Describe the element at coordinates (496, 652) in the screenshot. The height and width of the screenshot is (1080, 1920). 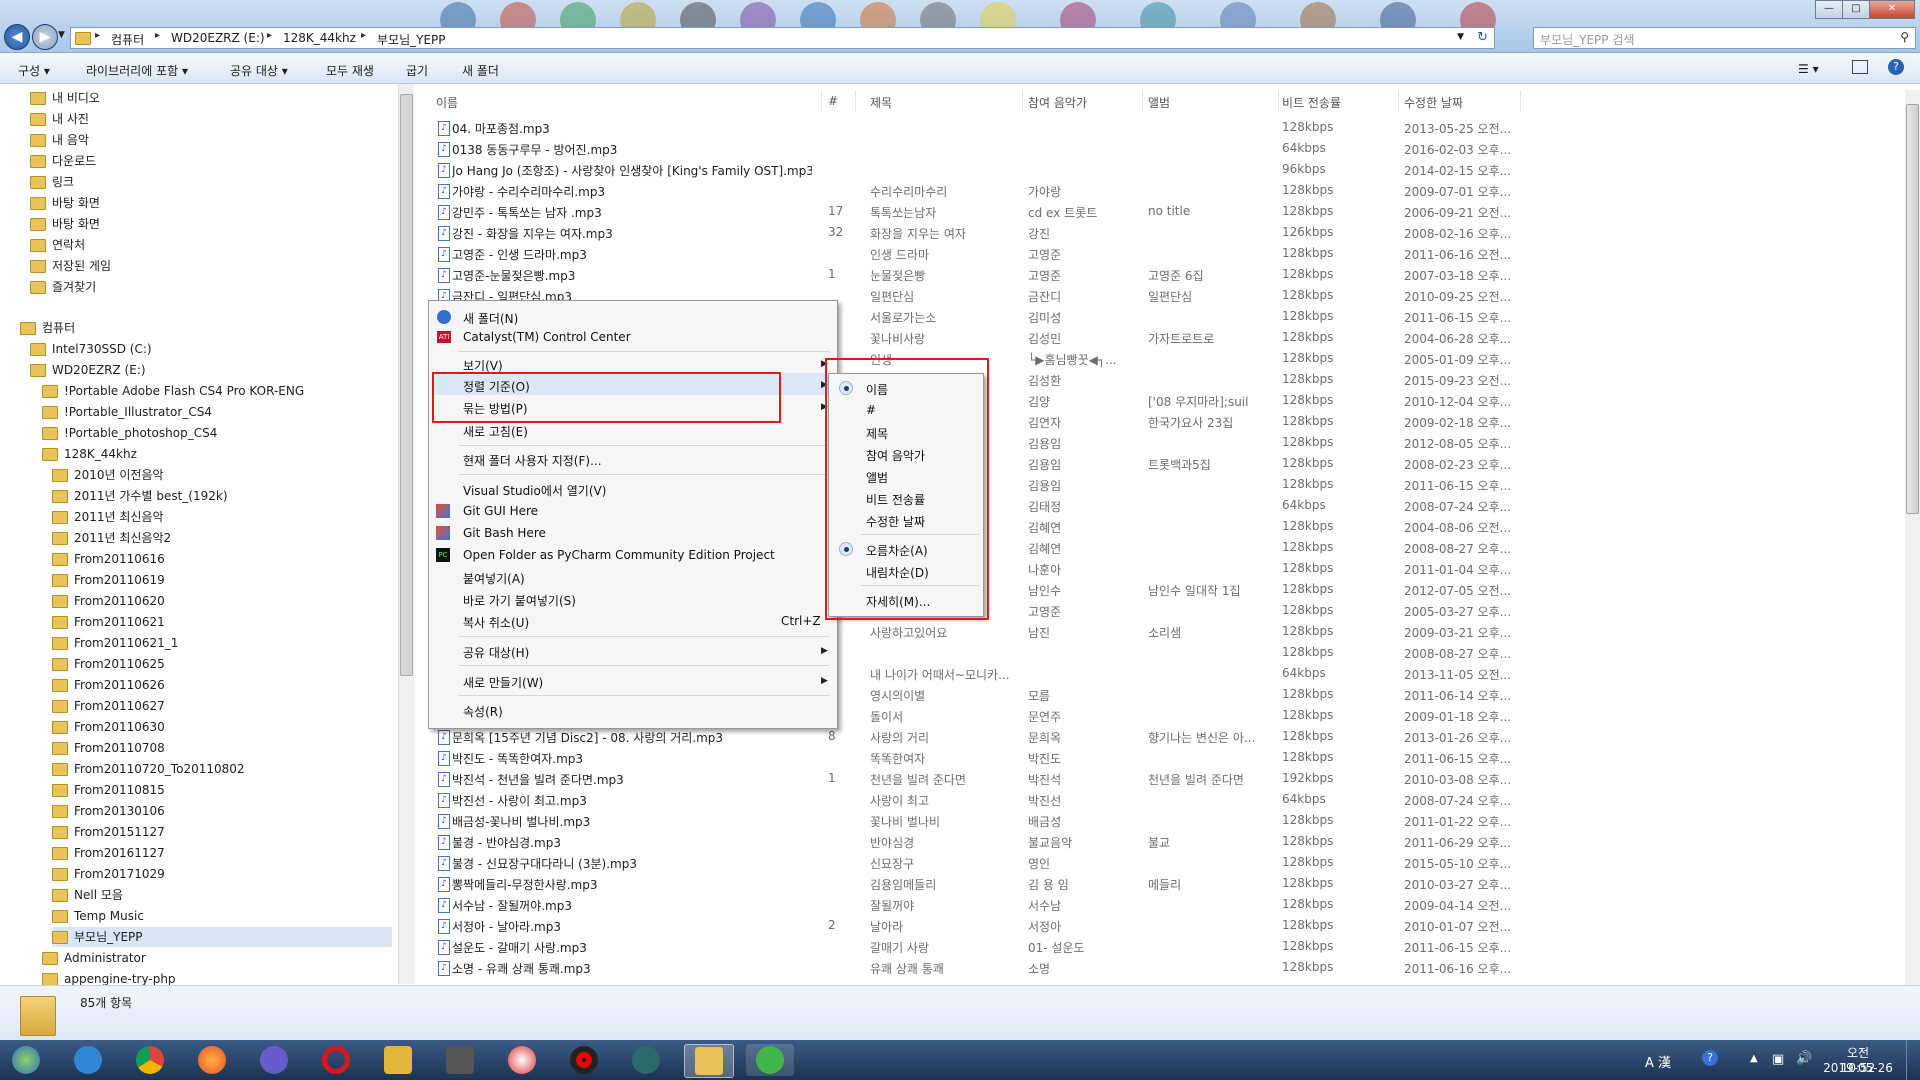
I see `menu-item-share-with: 공유 대상(H)` at that location.